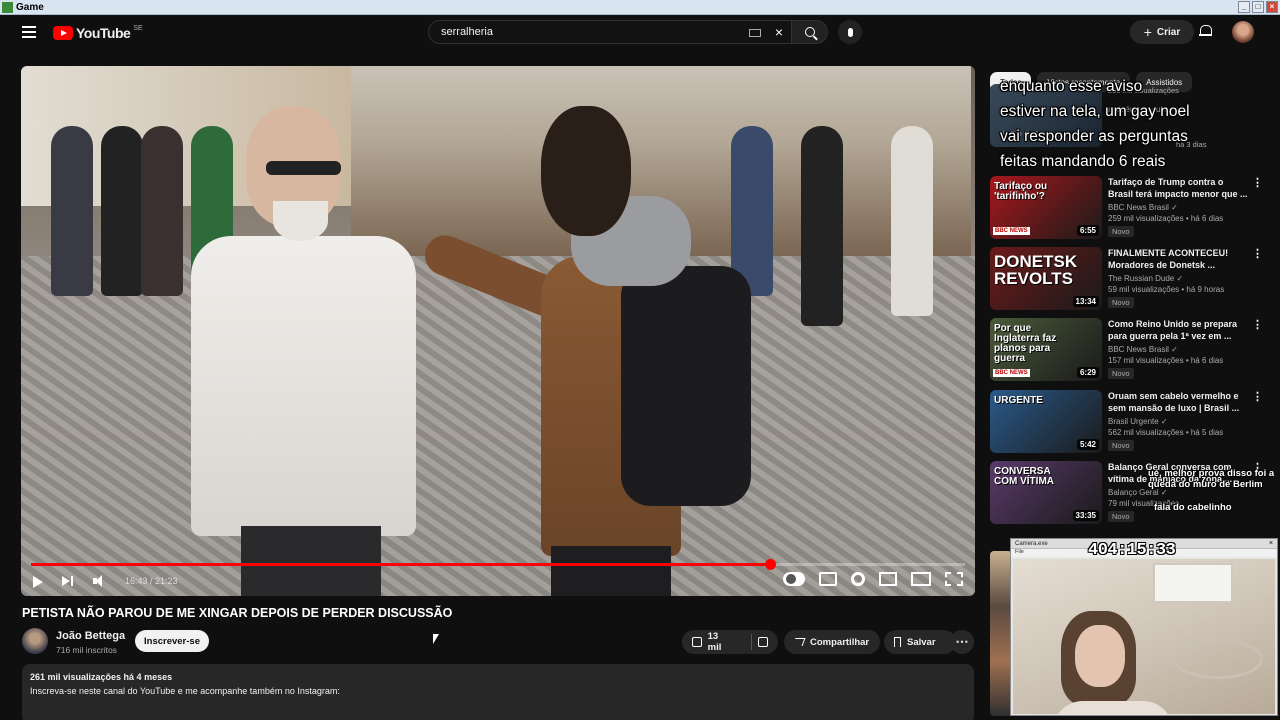 Image resolution: width=1280 pixels, height=720 pixels. What do you see at coordinates (30, 7) in the screenshot?
I see `window-title: Game` at bounding box center [30, 7].